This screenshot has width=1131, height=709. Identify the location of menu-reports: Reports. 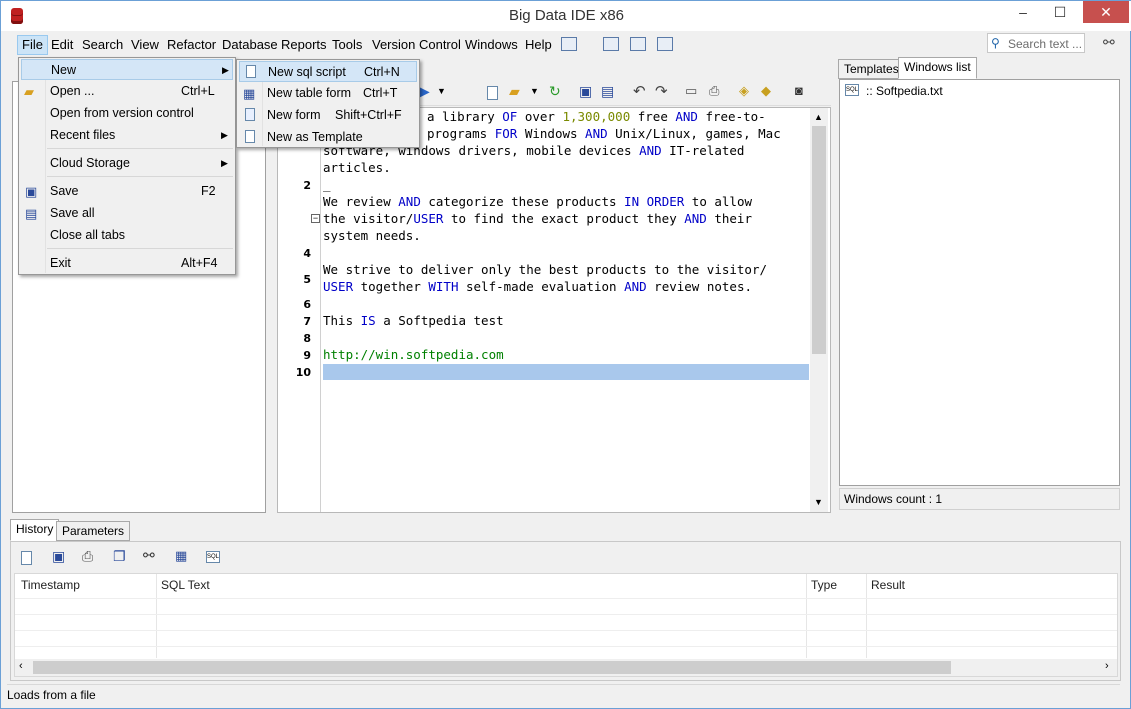
(304, 45).